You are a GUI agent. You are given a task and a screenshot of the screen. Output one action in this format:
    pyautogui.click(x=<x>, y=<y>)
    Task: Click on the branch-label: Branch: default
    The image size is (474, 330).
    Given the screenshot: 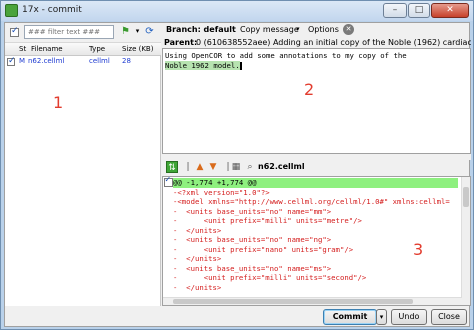 What is the action you would take?
    pyautogui.click(x=201, y=29)
    